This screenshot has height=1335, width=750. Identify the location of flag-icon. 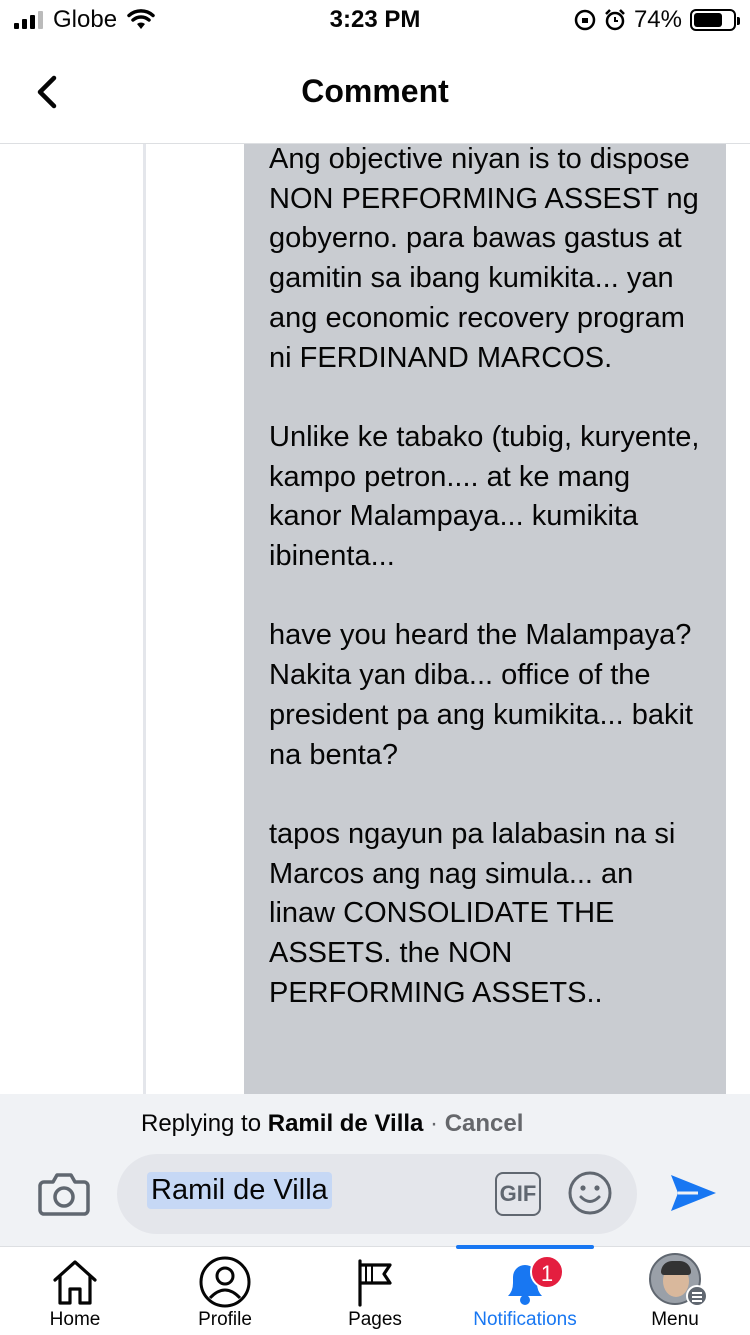
(375, 1283).